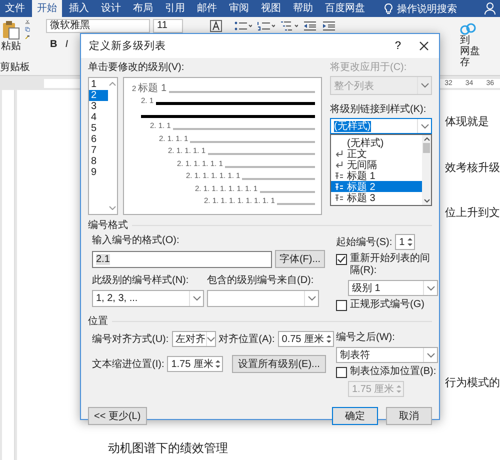 The width and height of the screenshot is (500, 460). Describe the element at coordinates (303, 8) in the screenshot. I see `ribbon-tab: 帮助` at that location.